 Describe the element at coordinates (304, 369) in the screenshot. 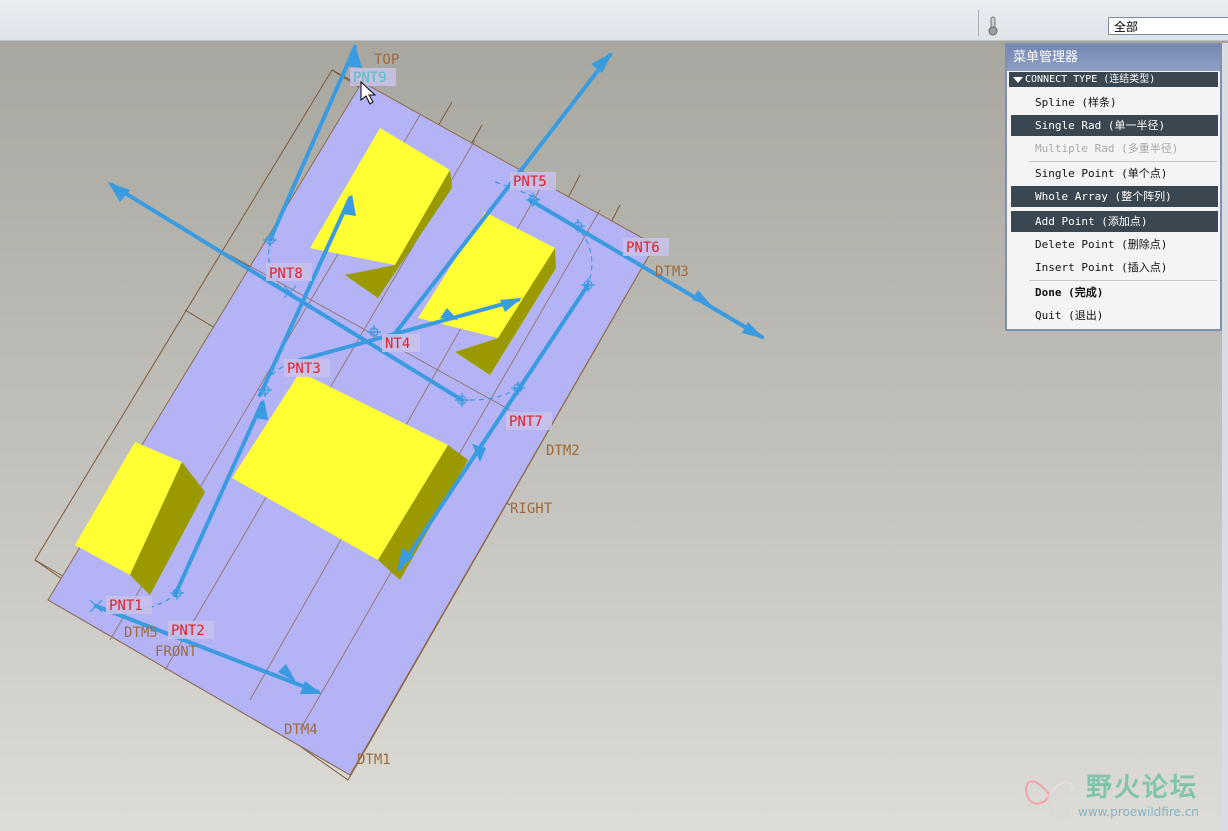

I see `label-pnt3: PNT3` at that location.